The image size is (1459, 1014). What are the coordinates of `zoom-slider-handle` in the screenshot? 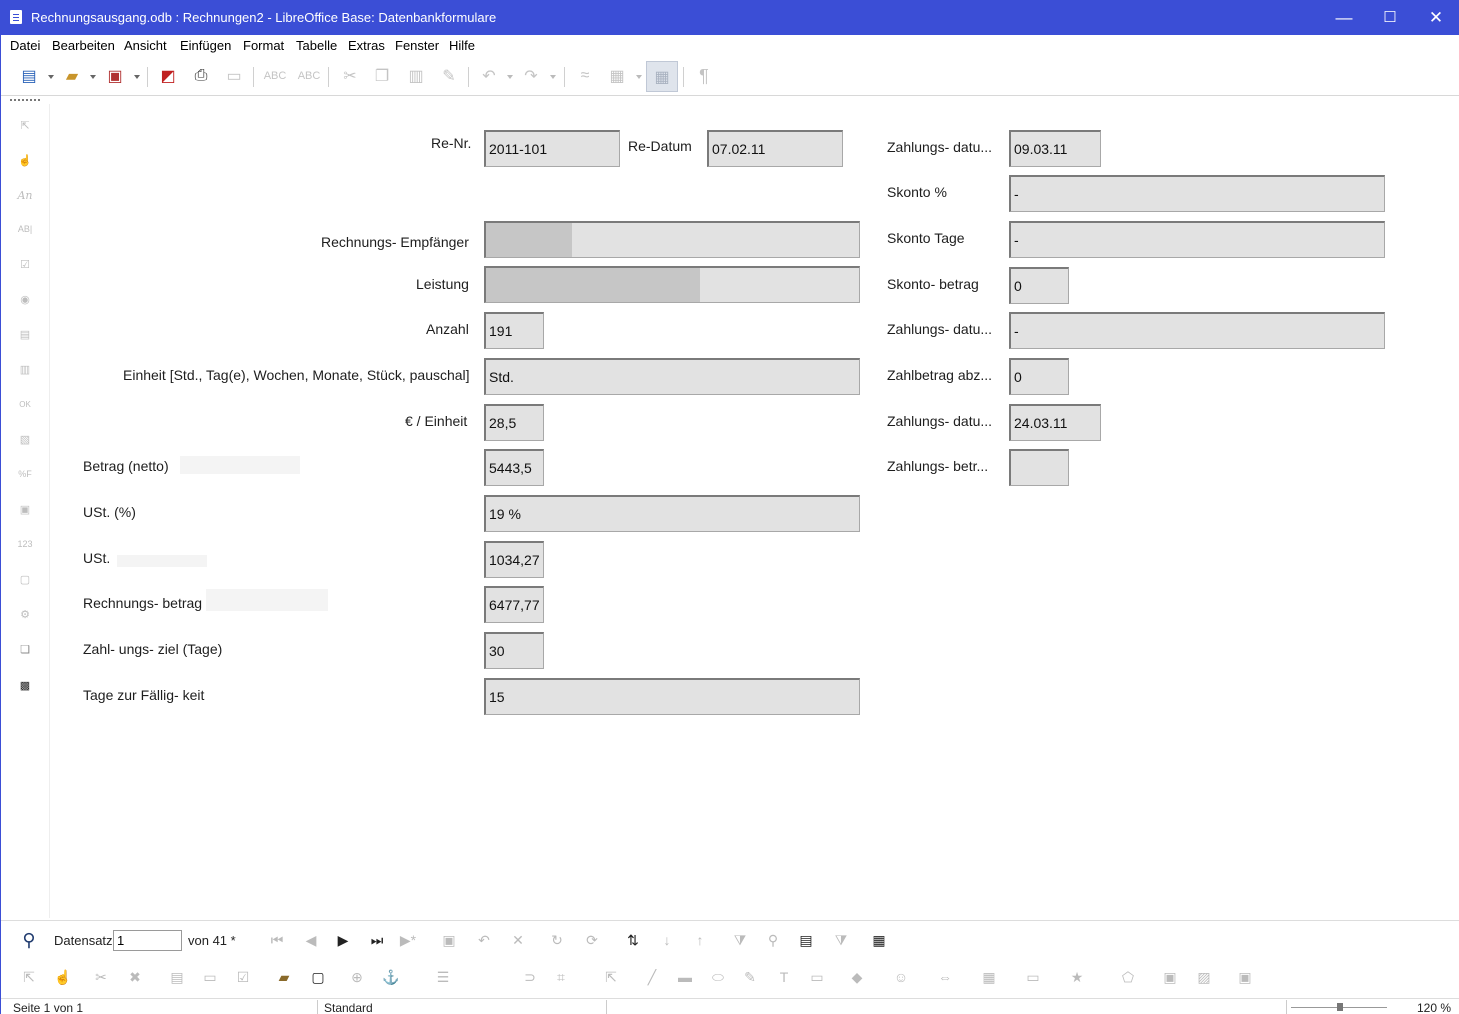 It's located at (1340, 1007).